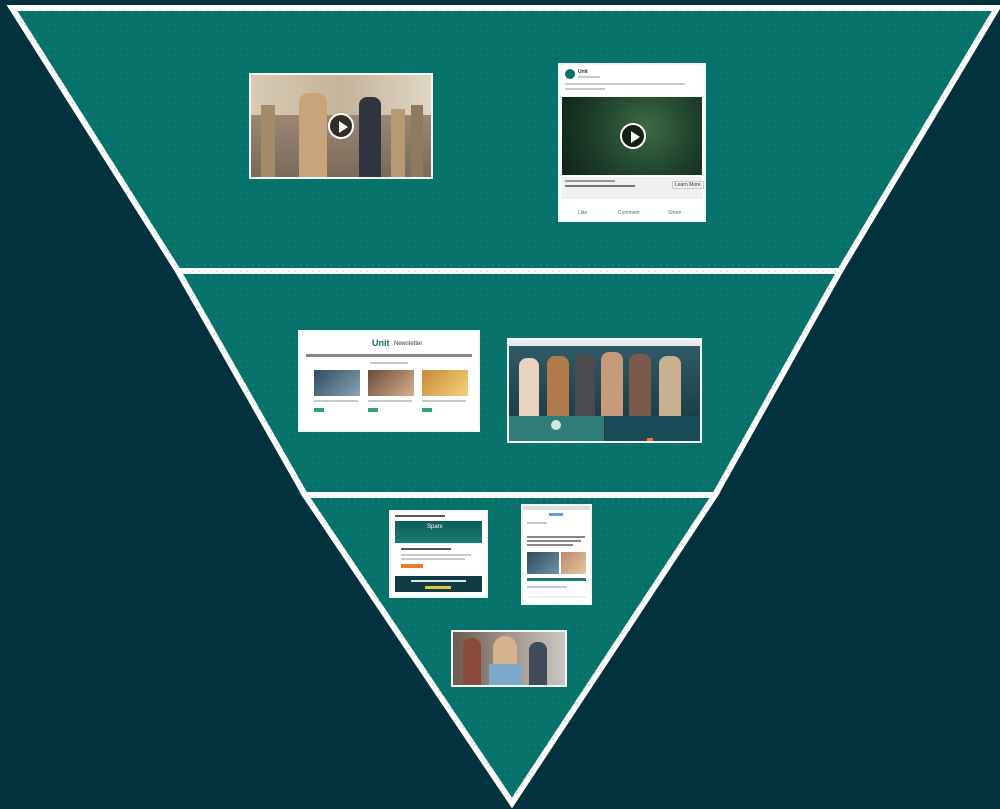 This screenshot has width=1000, height=809. I want to click on comment-button: Comment, so click(629, 213).